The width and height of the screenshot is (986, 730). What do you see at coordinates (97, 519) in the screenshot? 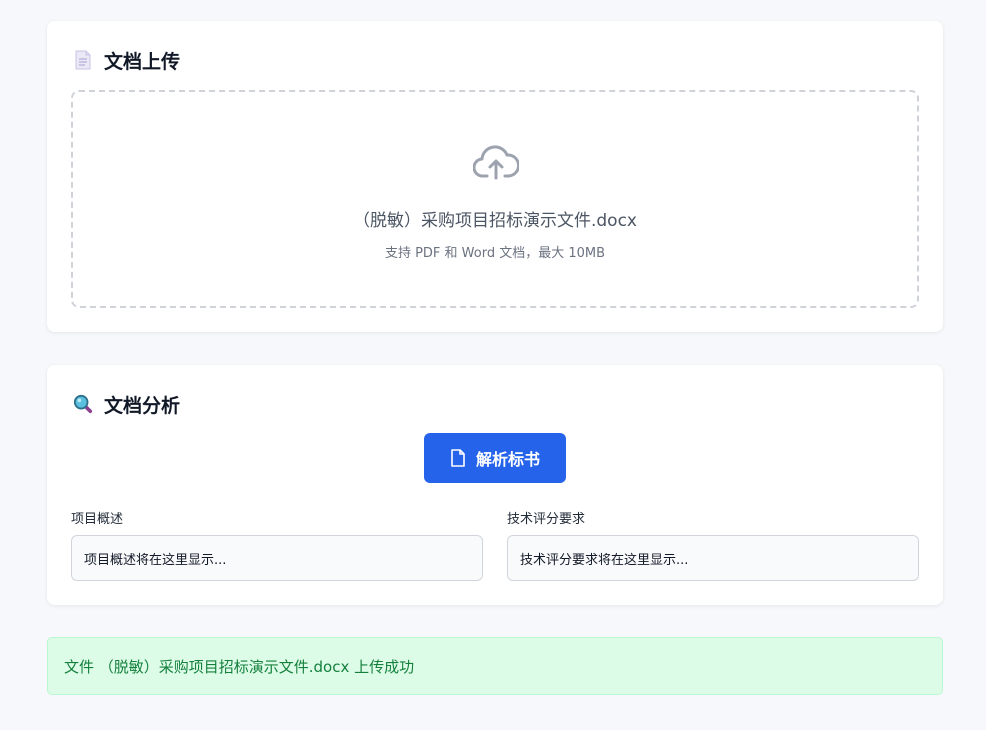
I see `project-overview-label: 项目概述` at bounding box center [97, 519].